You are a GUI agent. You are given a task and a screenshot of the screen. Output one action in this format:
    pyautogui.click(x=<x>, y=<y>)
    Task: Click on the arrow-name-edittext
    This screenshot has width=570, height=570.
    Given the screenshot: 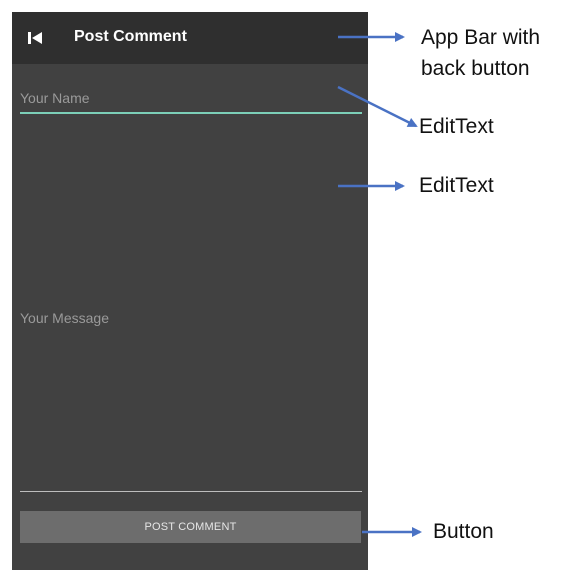 What is the action you would take?
    pyautogui.click(x=377, y=106)
    